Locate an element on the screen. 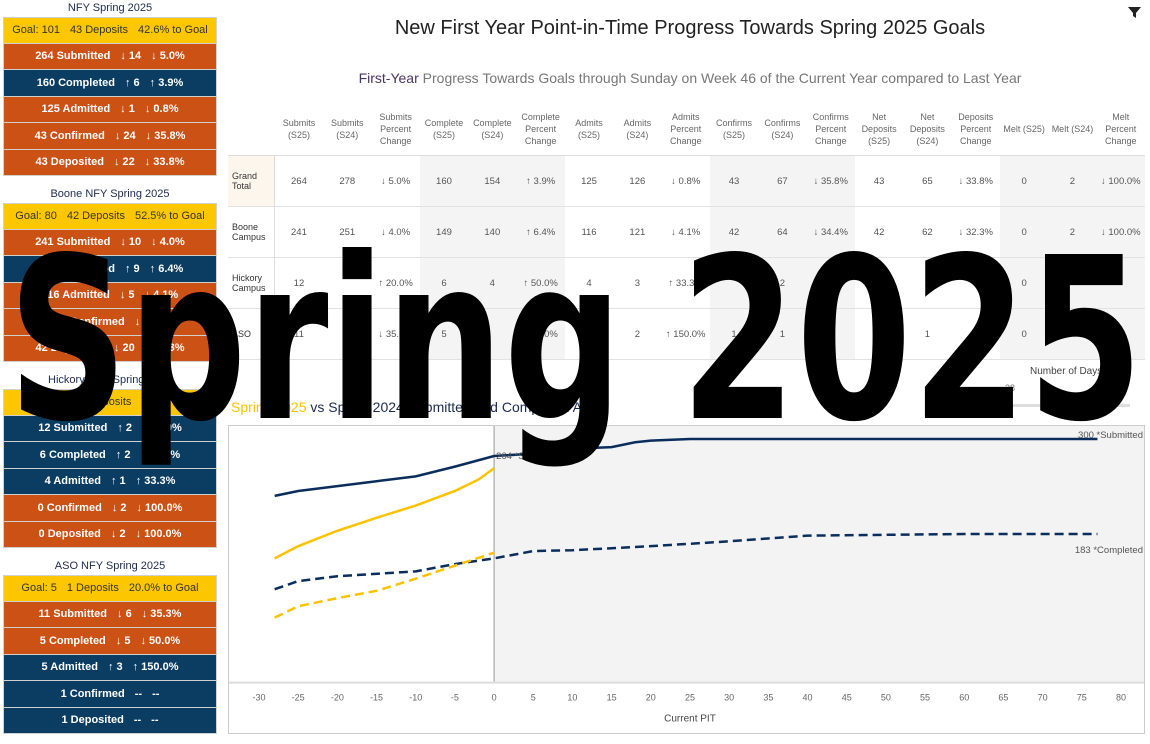 This screenshot has width=1150, height=744. goal-row: Deposits is located at coordinates (110, 402).